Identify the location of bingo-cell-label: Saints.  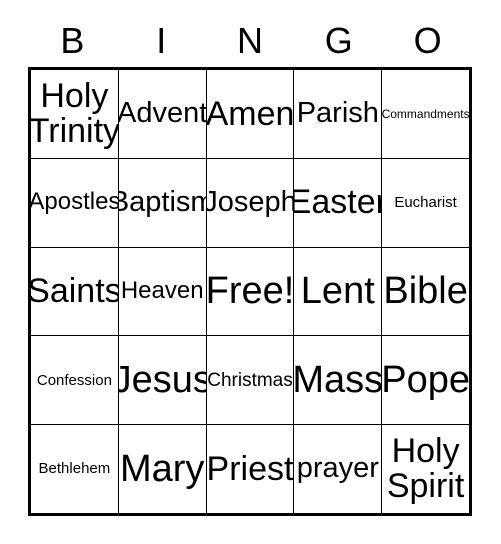
(75, 291).